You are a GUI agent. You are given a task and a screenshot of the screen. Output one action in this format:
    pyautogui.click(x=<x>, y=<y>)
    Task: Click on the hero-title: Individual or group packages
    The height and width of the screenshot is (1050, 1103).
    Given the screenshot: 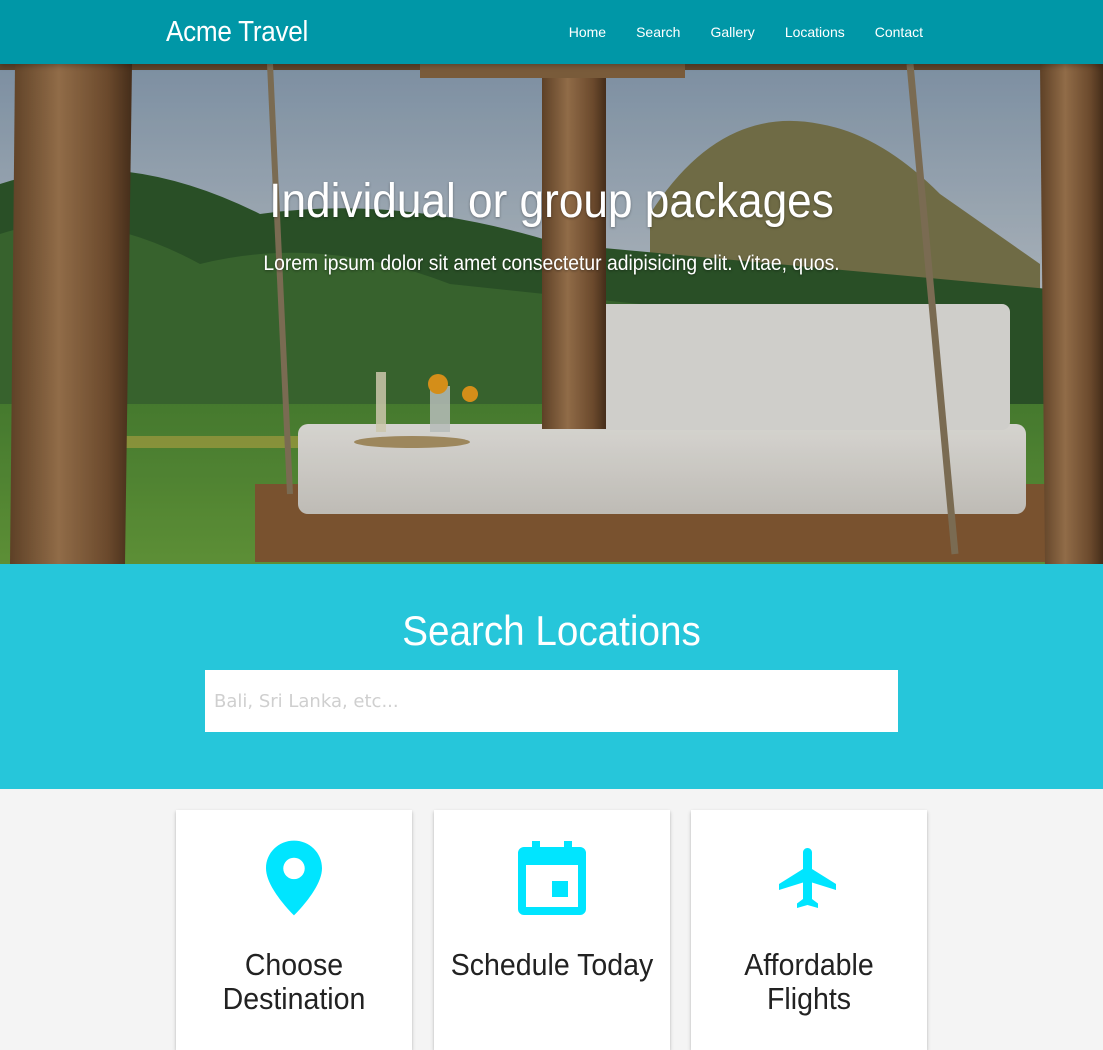 What is the action you would take?
    pyautogui.click(x=551, y=201)
    